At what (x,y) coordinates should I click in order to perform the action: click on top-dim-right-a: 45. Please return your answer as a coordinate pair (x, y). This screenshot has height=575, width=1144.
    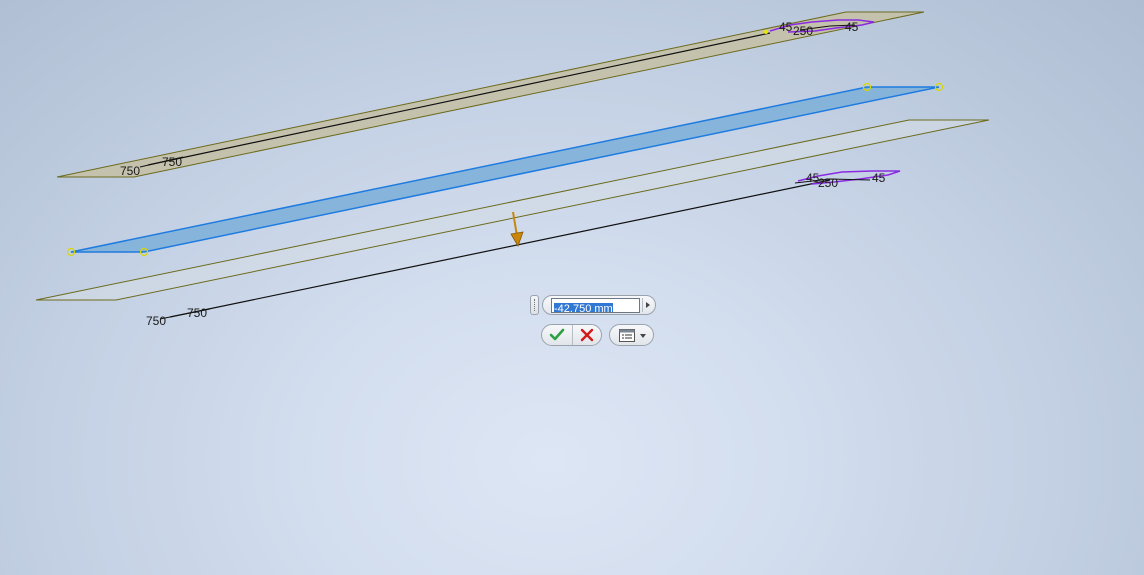
    Looking at the image, I should click on (786, 27).